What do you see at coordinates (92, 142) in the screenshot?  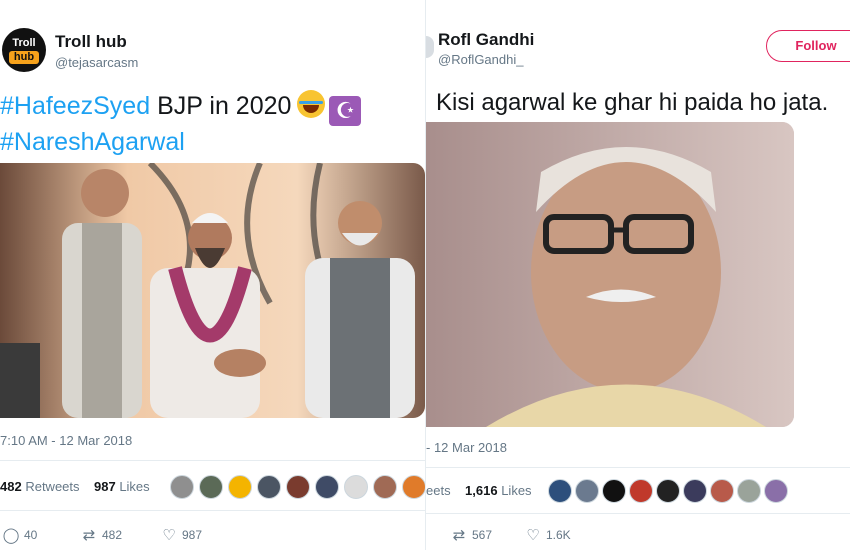 I see `hashtag-link: #NareshAgarwal` at bounding box center [92, 142].